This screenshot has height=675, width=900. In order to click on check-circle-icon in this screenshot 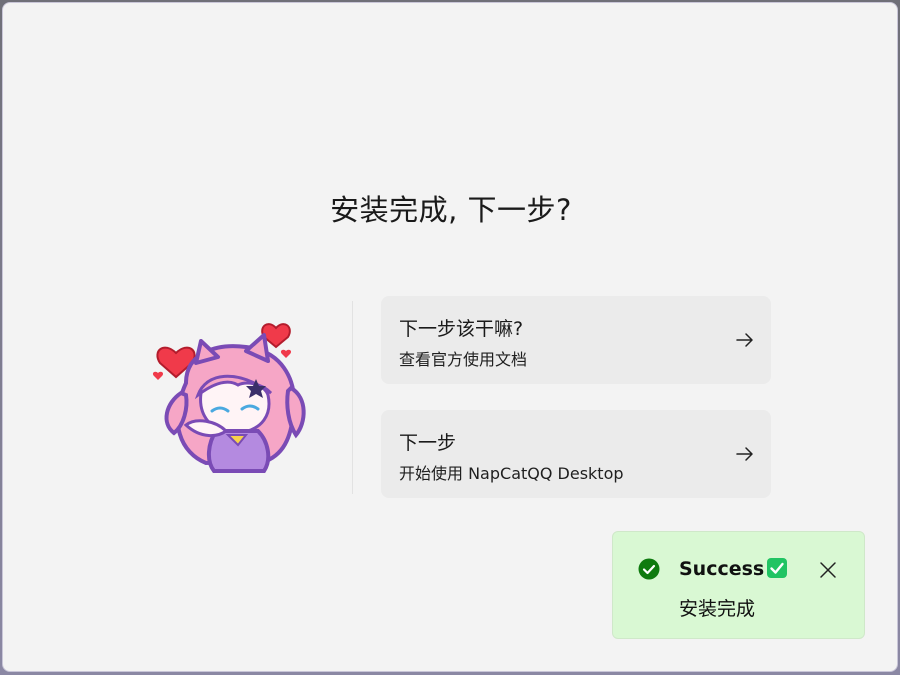, I will do `click(649, 569)`.